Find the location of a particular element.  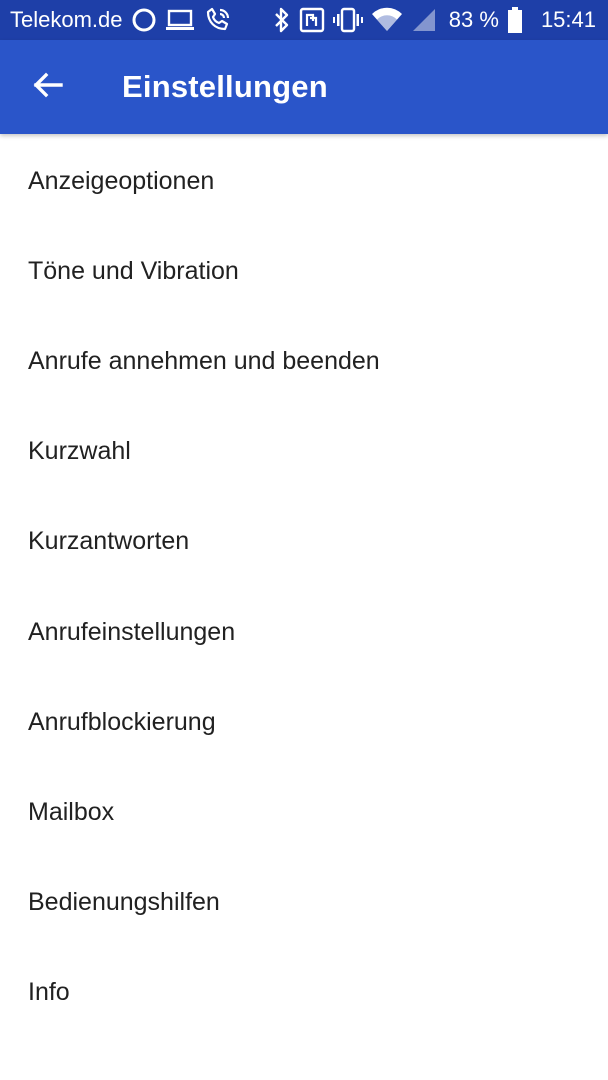

settings-item-answer-end-calls: Anrufe annehmen und beenden is located at coordinates (304, 361).